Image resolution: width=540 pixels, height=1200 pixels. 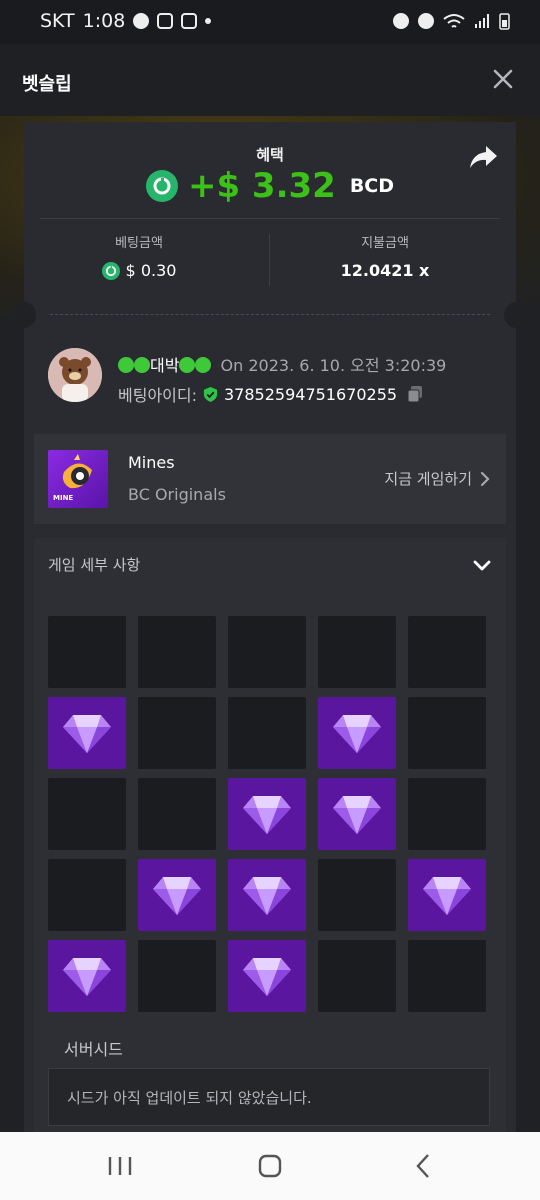 What do you see at coordinates (104, 21) in the screenshot?
I see `clock: 1:08` at bounding box center [104, 21].